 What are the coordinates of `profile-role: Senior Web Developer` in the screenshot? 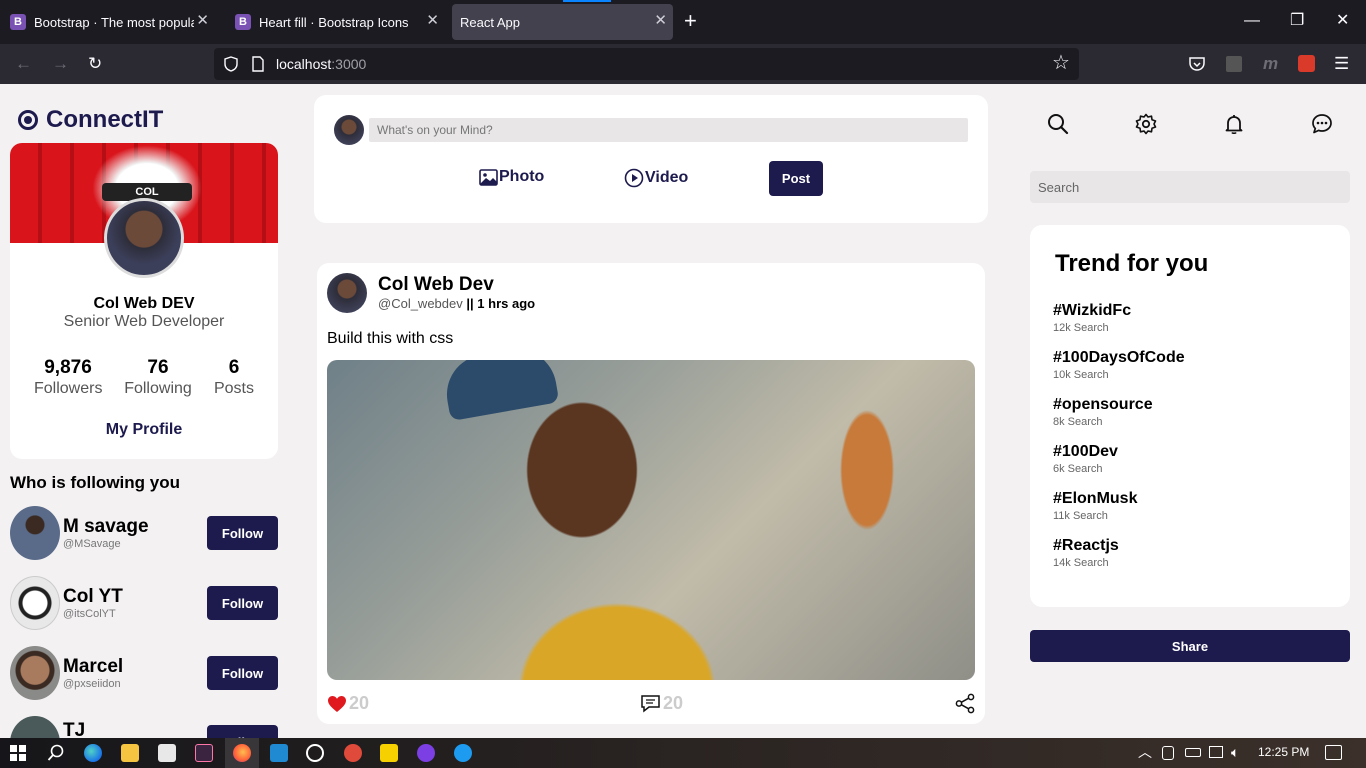 It's located at (144, 321).